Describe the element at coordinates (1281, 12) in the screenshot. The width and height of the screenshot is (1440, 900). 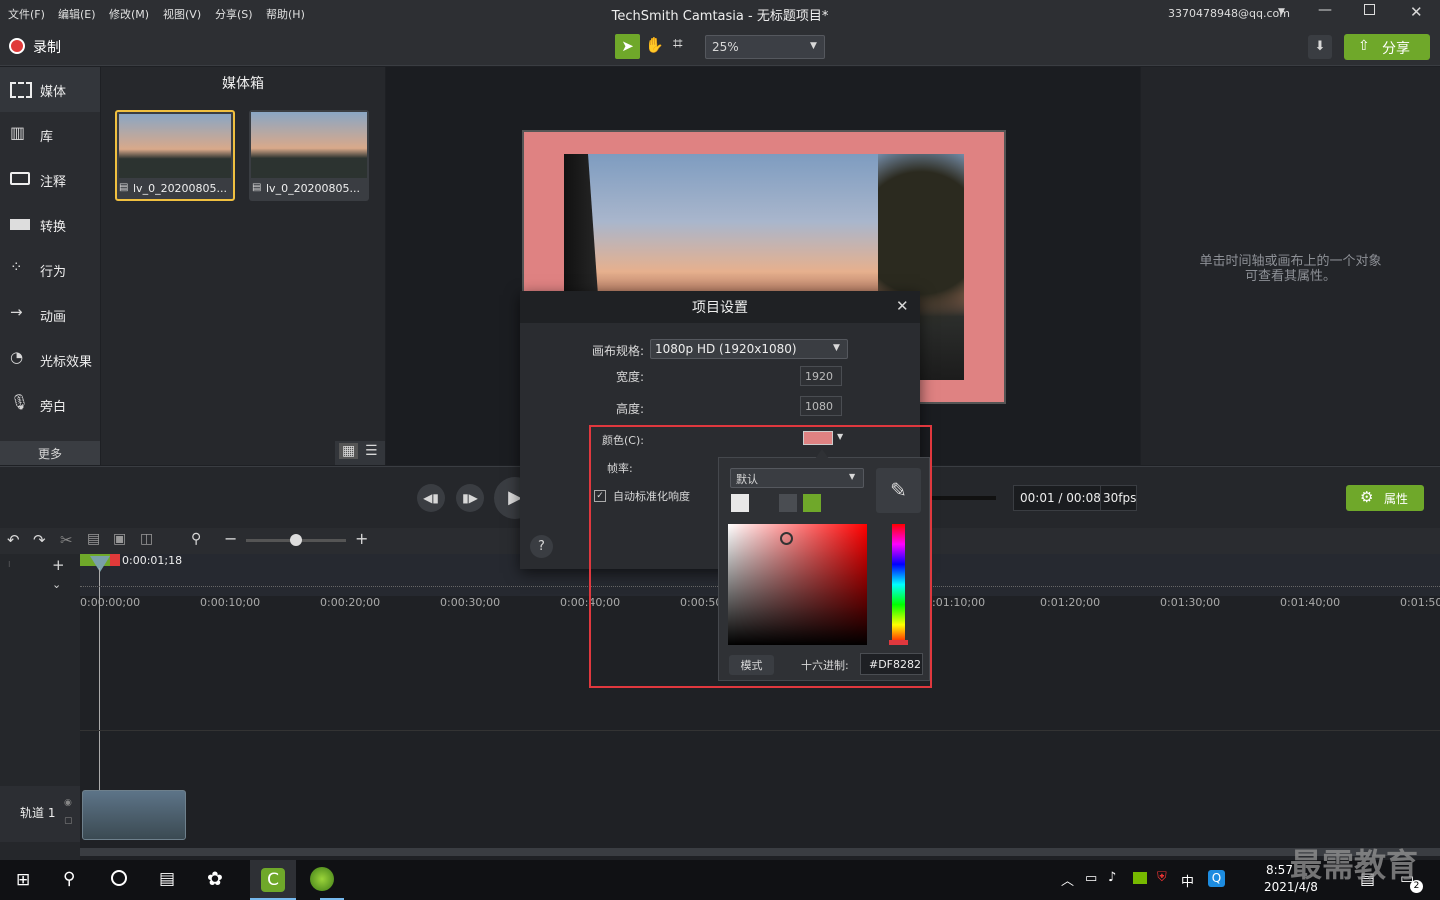
I see `account-dropdown-icon: ▼` at that location.